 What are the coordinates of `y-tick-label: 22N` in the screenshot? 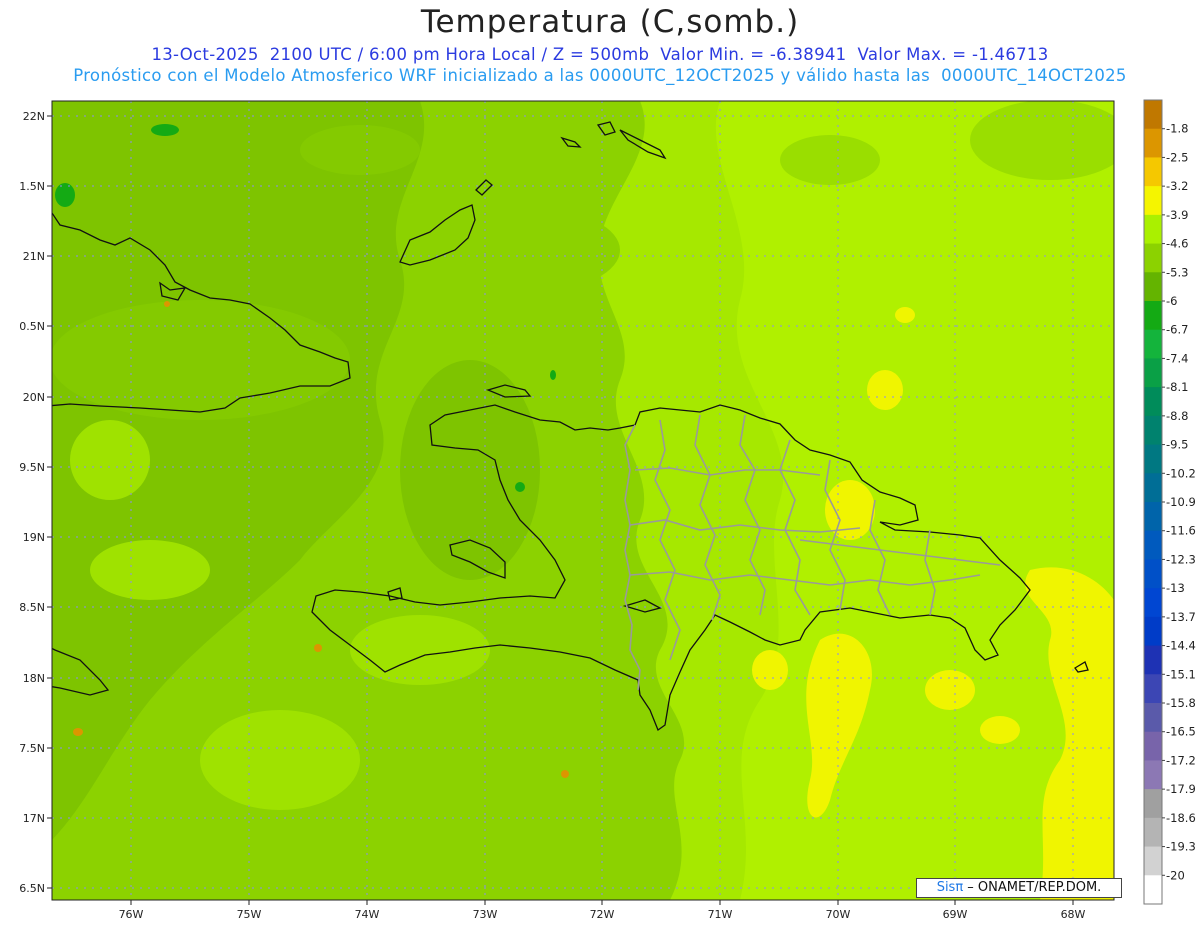 It's located at (34, 116).